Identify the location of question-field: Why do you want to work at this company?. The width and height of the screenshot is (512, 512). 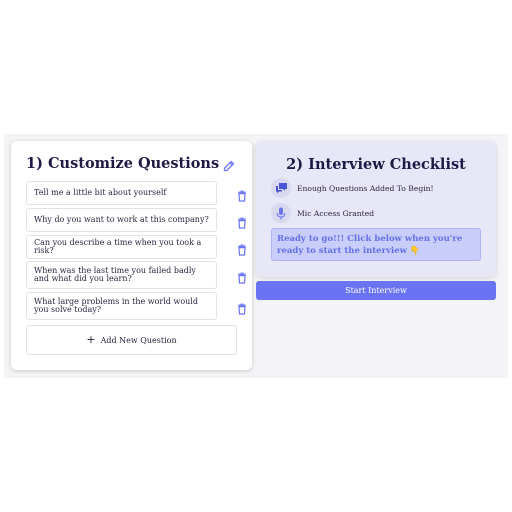
(121, 220).